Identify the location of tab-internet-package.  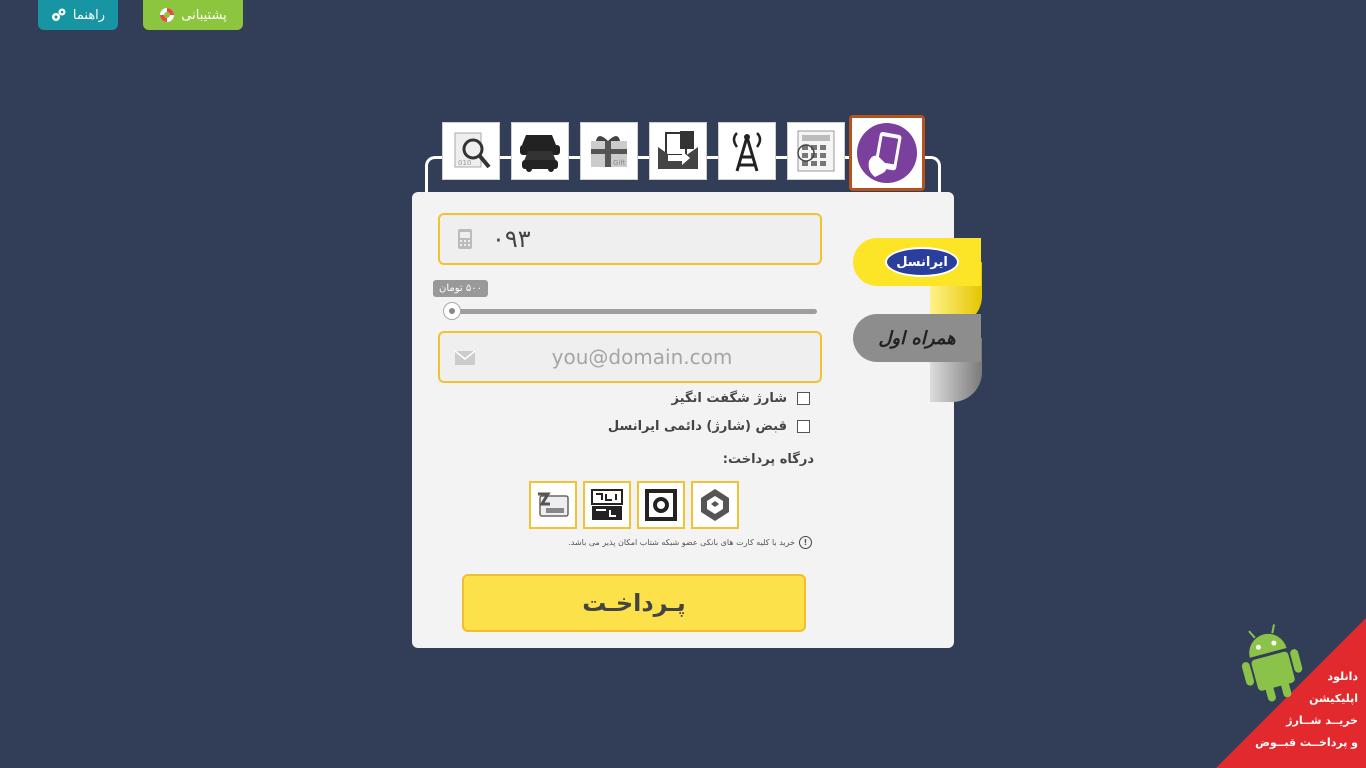
(747, 151).